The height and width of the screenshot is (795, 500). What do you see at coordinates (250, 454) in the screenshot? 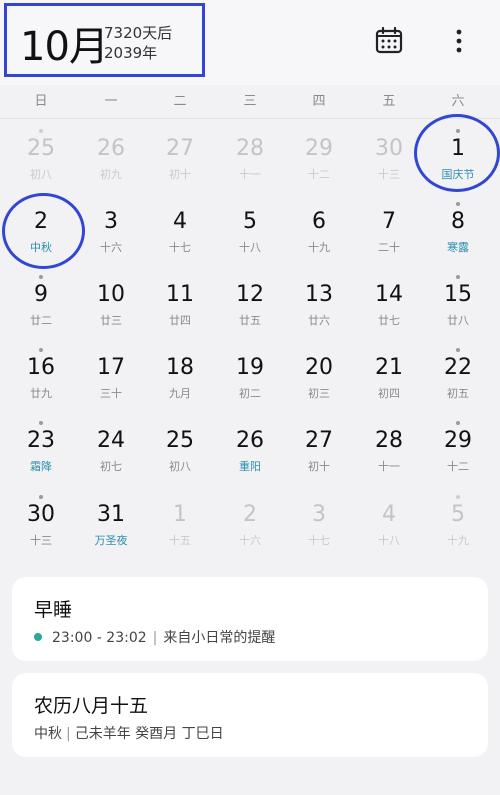
I see `day-cell: 26 重阳` at bounding box center [250, 454].